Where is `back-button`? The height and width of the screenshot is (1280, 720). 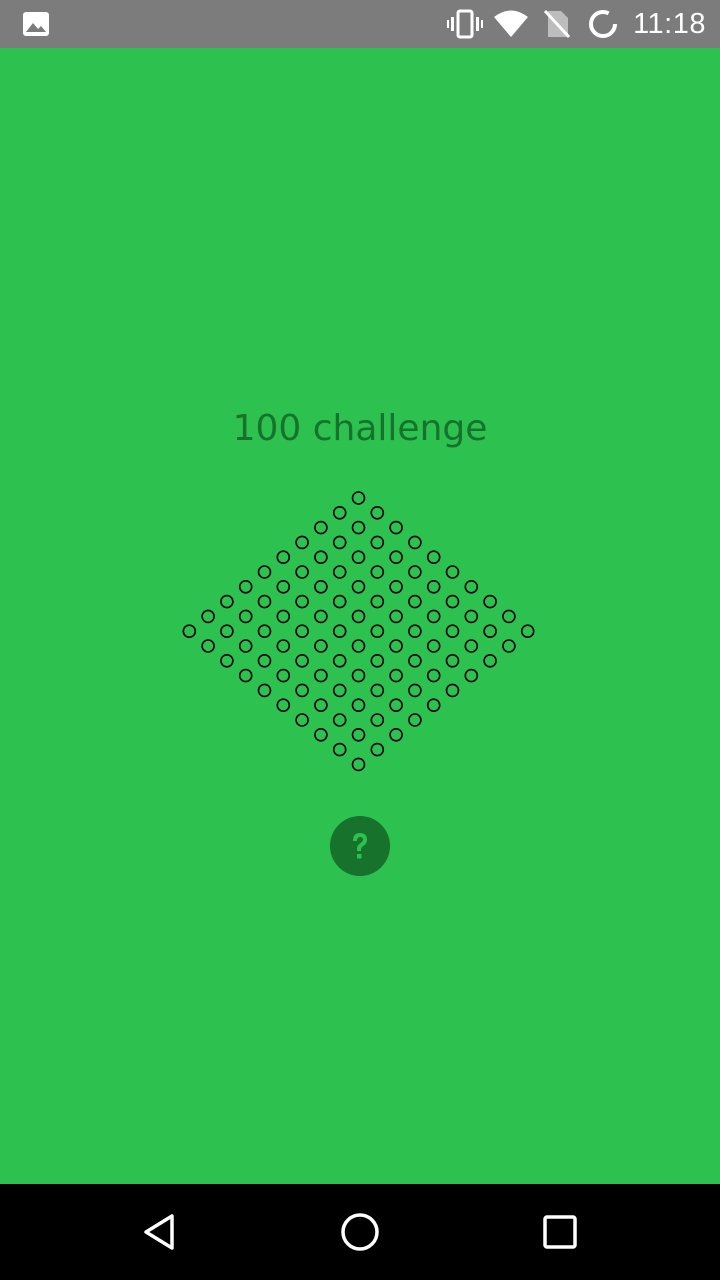
back-button is located at coordinates (160, 1232).